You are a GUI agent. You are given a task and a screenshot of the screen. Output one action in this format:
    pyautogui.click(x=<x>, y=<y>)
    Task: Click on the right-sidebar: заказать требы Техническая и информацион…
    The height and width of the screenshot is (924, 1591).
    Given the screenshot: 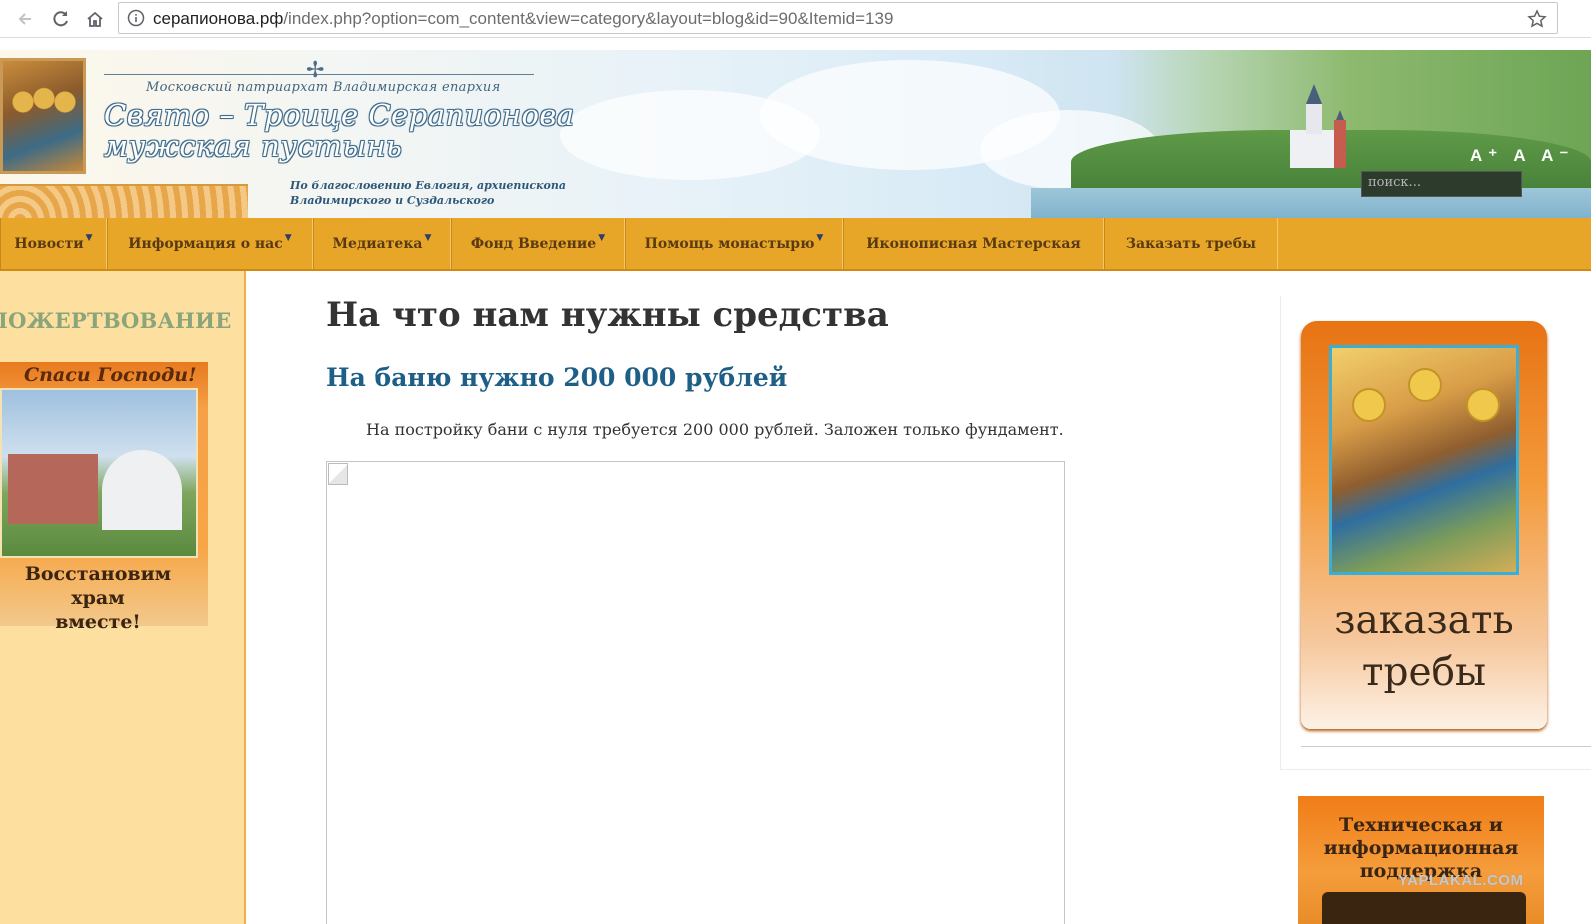 What is the action you would take?
    pyautogui.click(x=1434, y=610)
    